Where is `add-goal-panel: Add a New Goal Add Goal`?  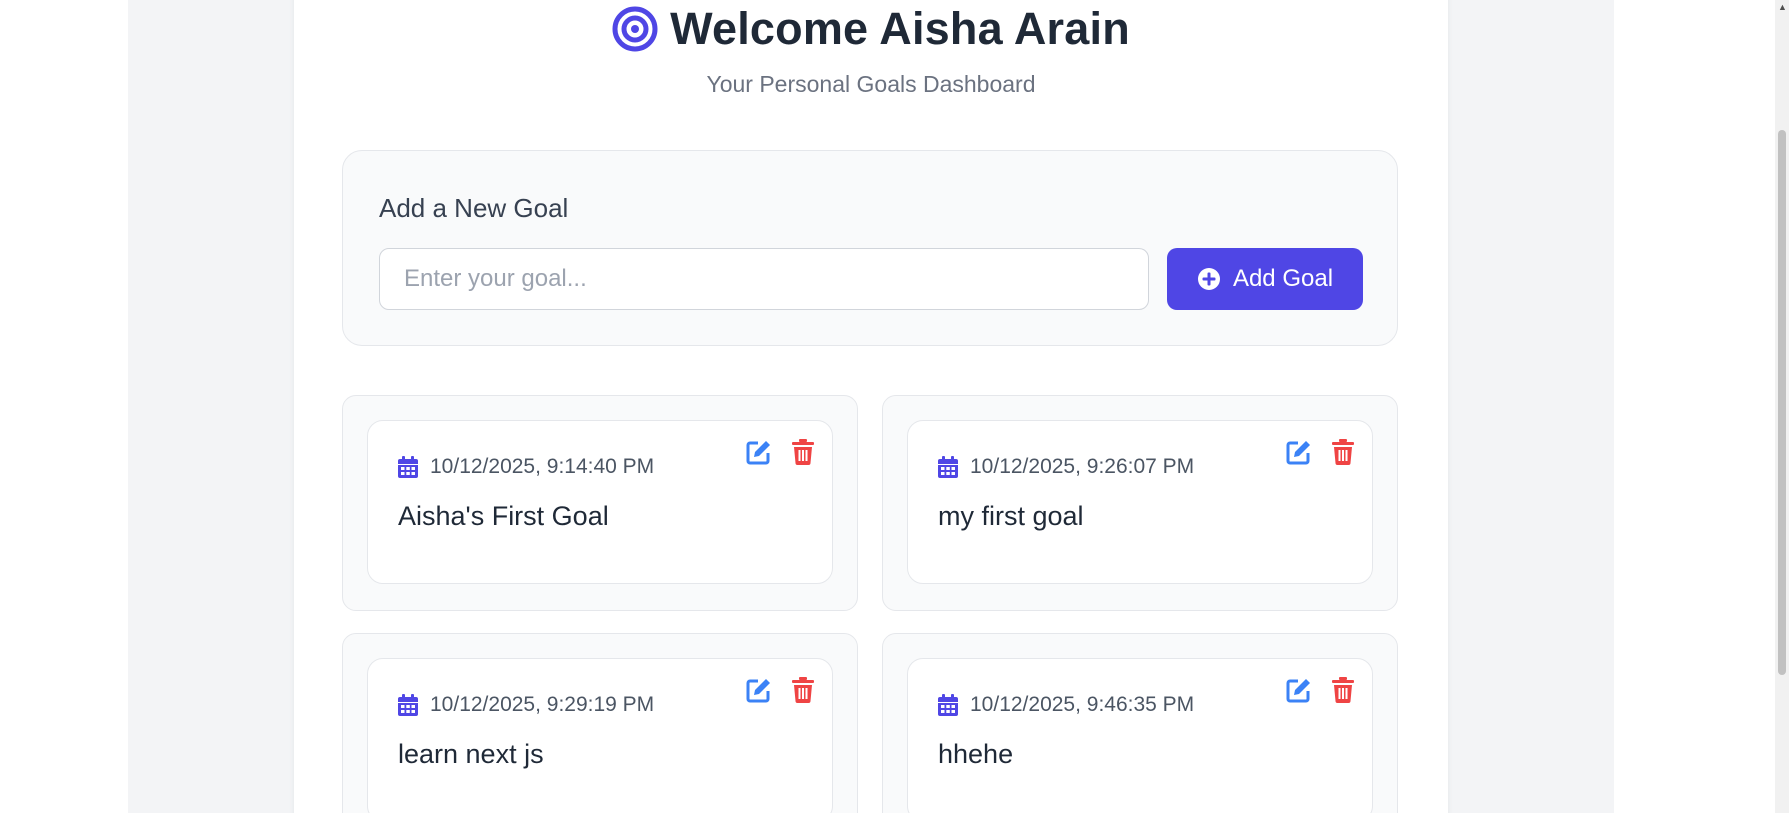 add-goal-panel: Add a New Goal Add Goal is located at coordinates (870, 248).